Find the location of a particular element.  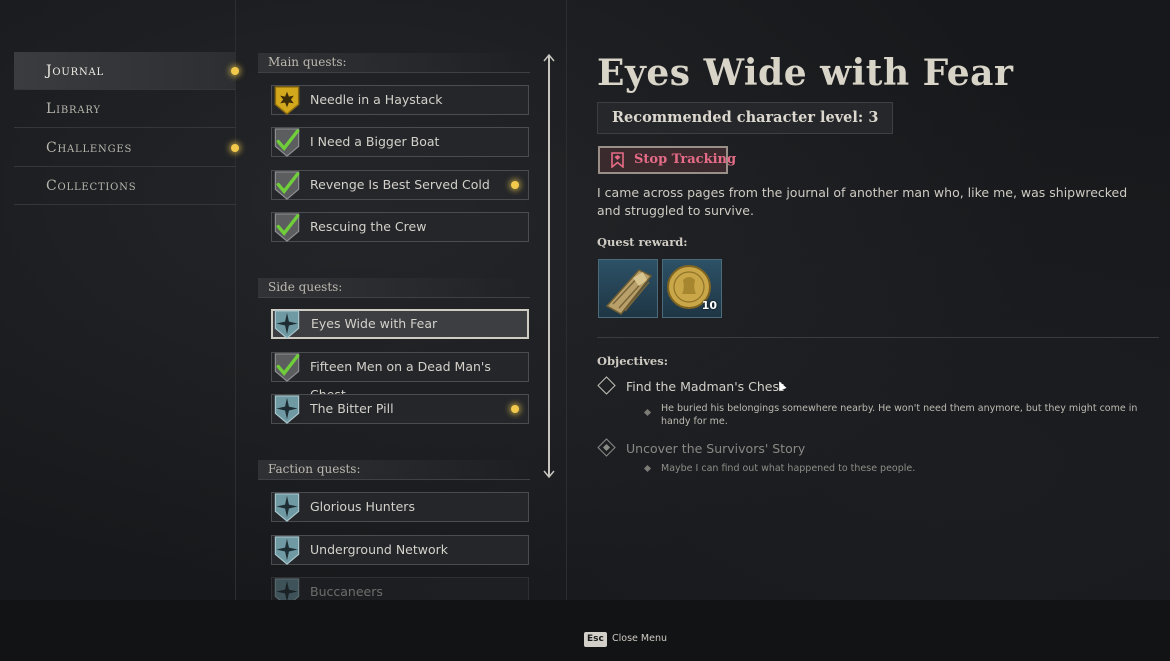

quest-item: Rescuing the Crew is located at coordinates (400, 227).